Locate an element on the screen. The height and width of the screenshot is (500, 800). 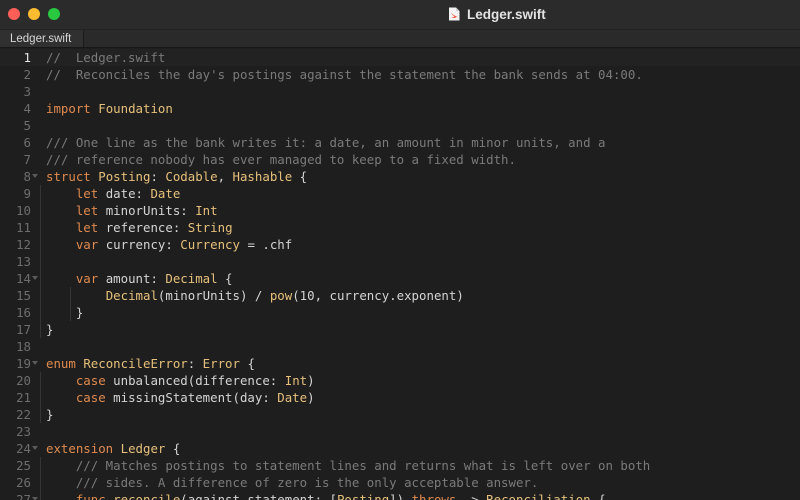
code-token: missingStatement(day: is located at coordinates (191, 397).